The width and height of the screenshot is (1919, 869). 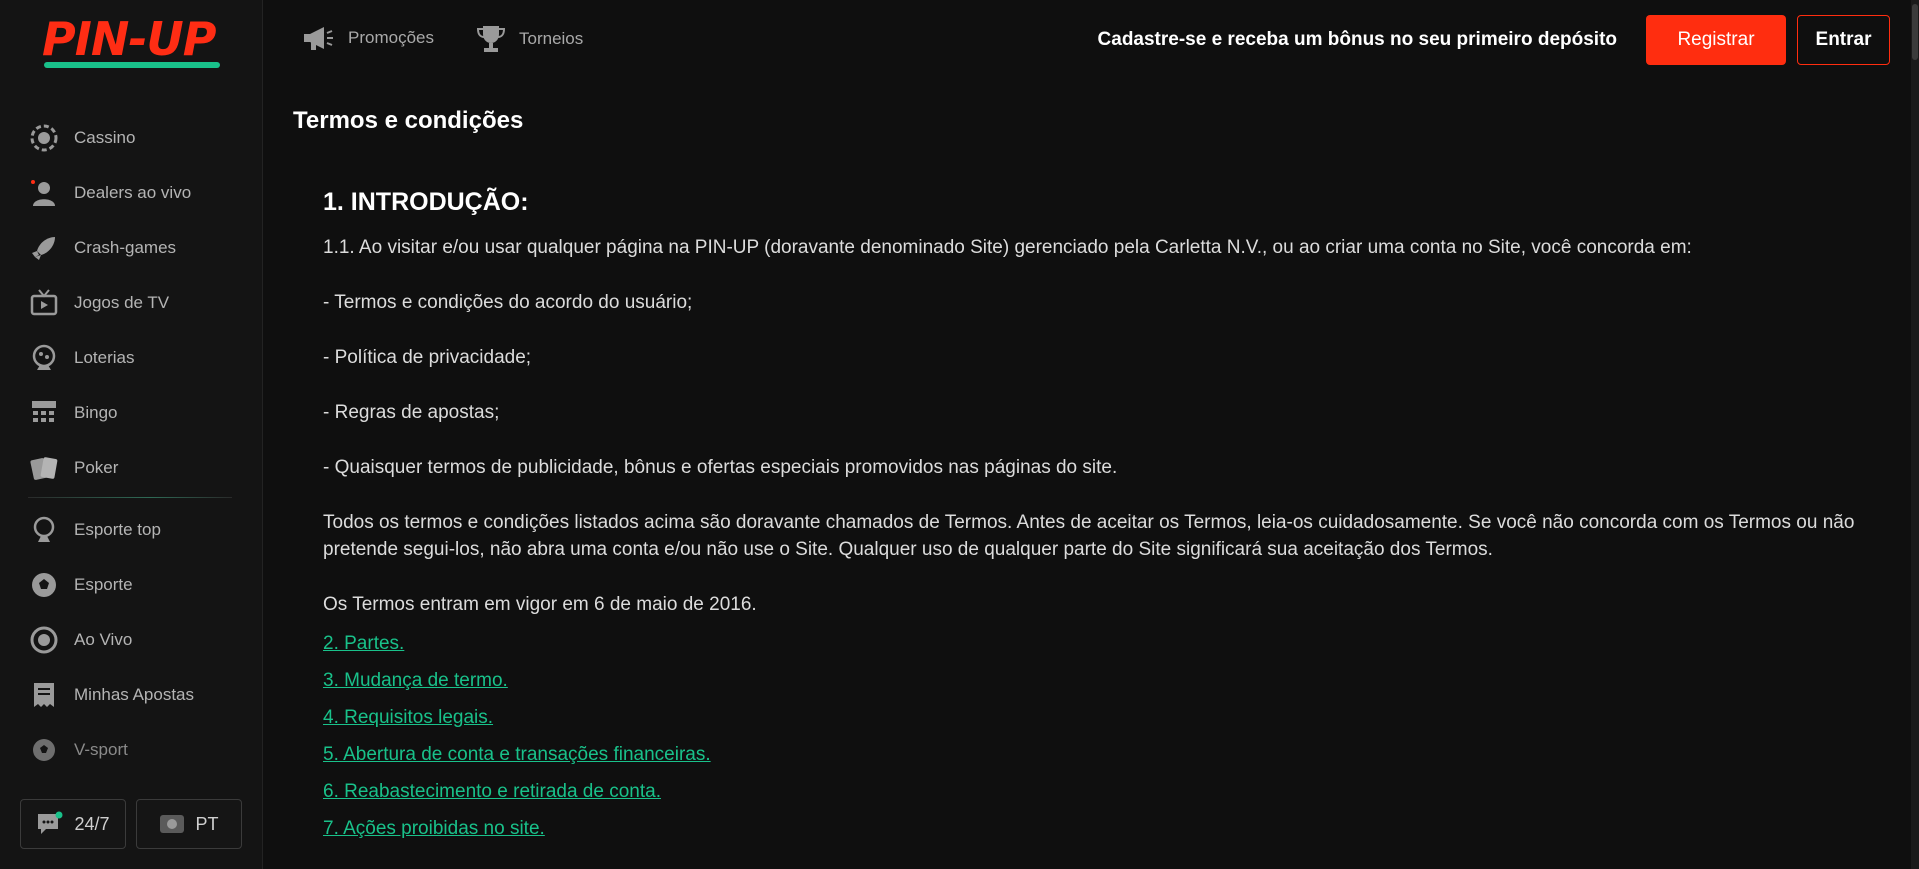 I want to click on bingo-icon, so click(x=44, y=413).